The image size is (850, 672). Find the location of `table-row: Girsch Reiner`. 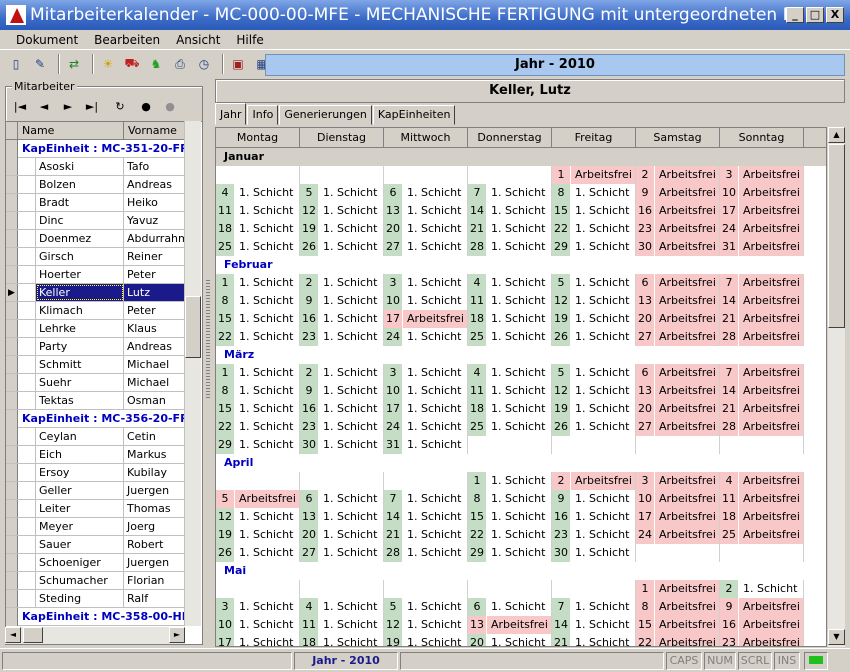

table-row: Girsch Reiner is located at coordinates (96, 257).